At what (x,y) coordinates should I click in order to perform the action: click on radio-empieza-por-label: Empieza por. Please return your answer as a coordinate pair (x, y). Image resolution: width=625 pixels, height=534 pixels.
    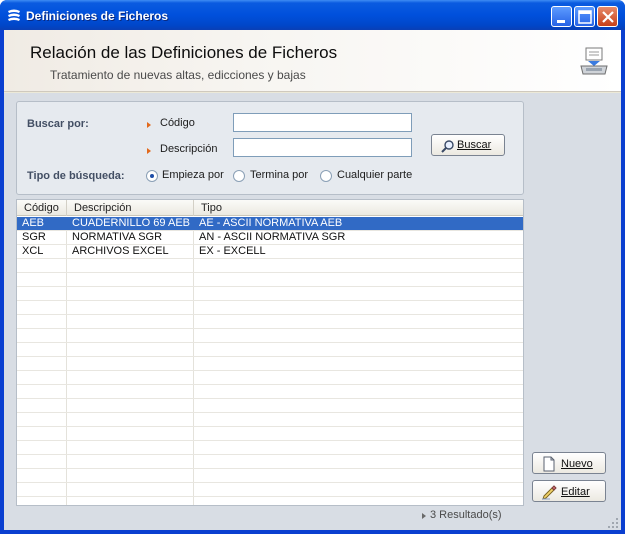
    Looking at the image, I should click on (193, 175).